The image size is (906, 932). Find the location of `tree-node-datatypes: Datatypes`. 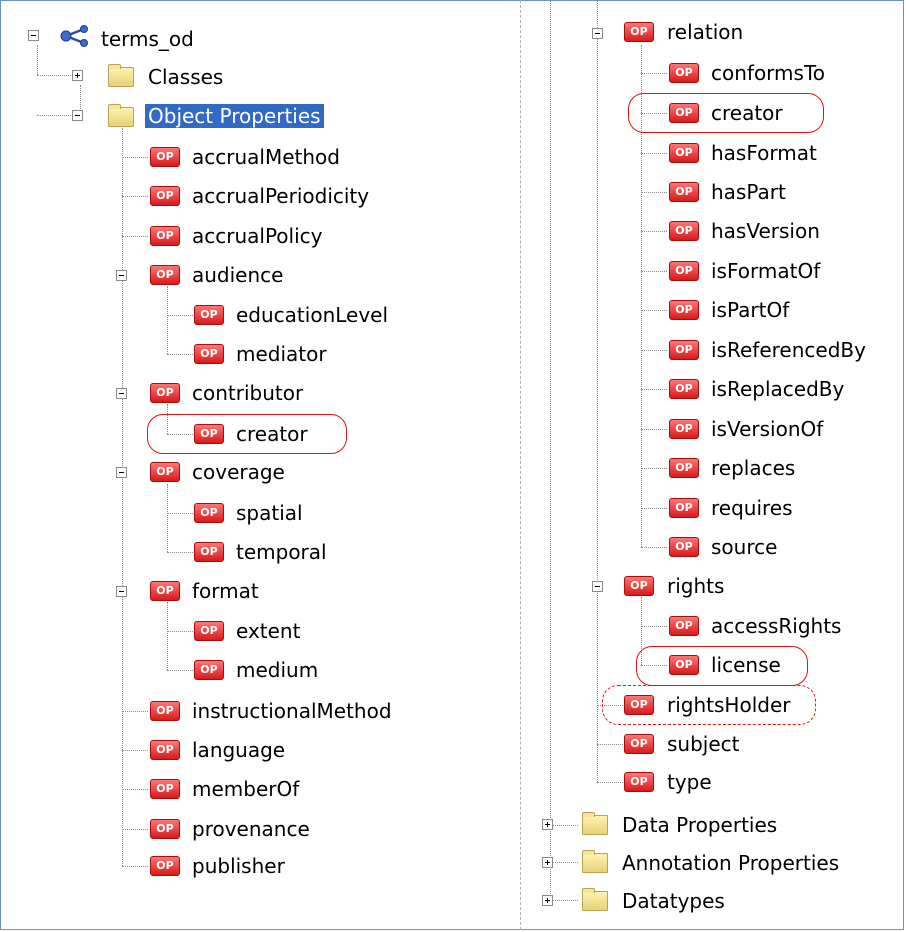

tree-node-datatypes: Datatypes is located at coordinates (673, 901).